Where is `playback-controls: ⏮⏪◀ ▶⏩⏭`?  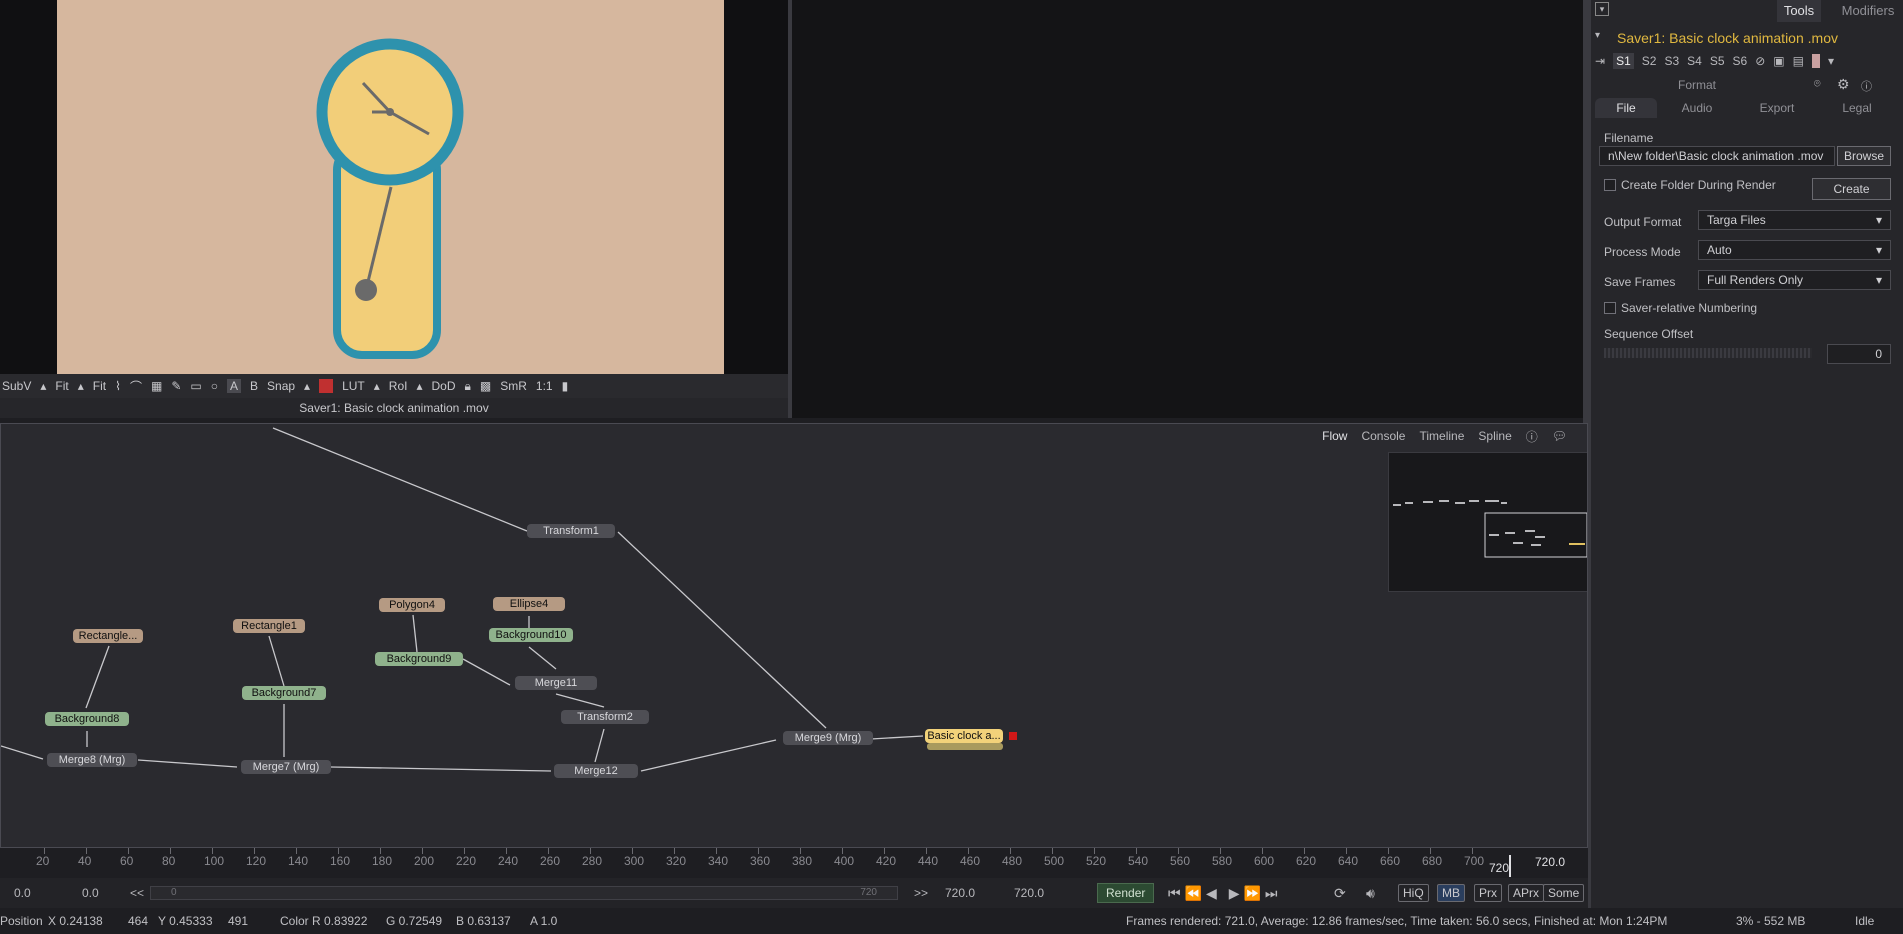
playback-controls: ⏮⏪◀ ▶⏩⏭ is located at coordinates (1225, 893).